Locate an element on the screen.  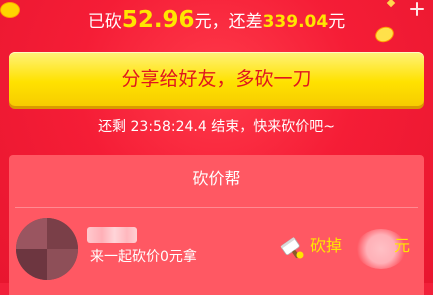
cut-label: 砍掉 is located at coordinates (326, 245).